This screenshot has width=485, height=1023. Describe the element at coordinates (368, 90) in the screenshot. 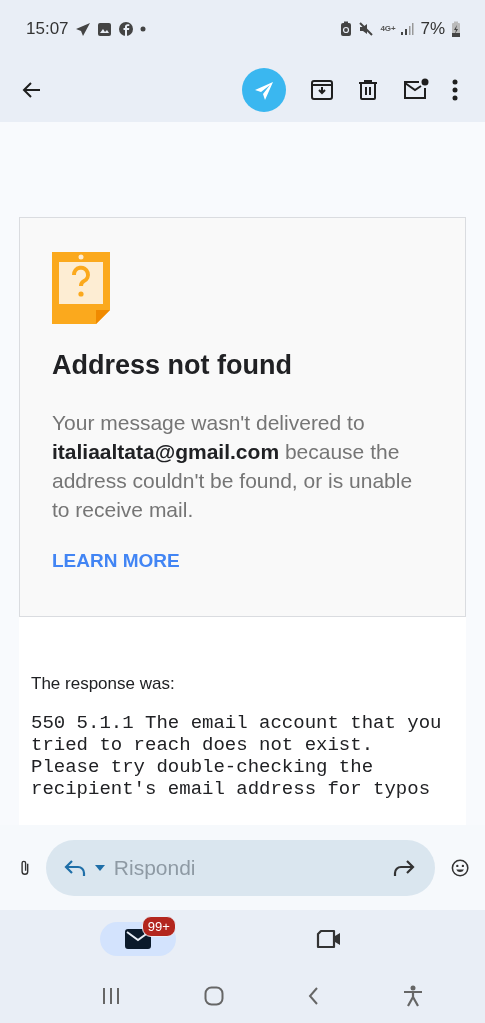

I see `delete-icon` at that location.